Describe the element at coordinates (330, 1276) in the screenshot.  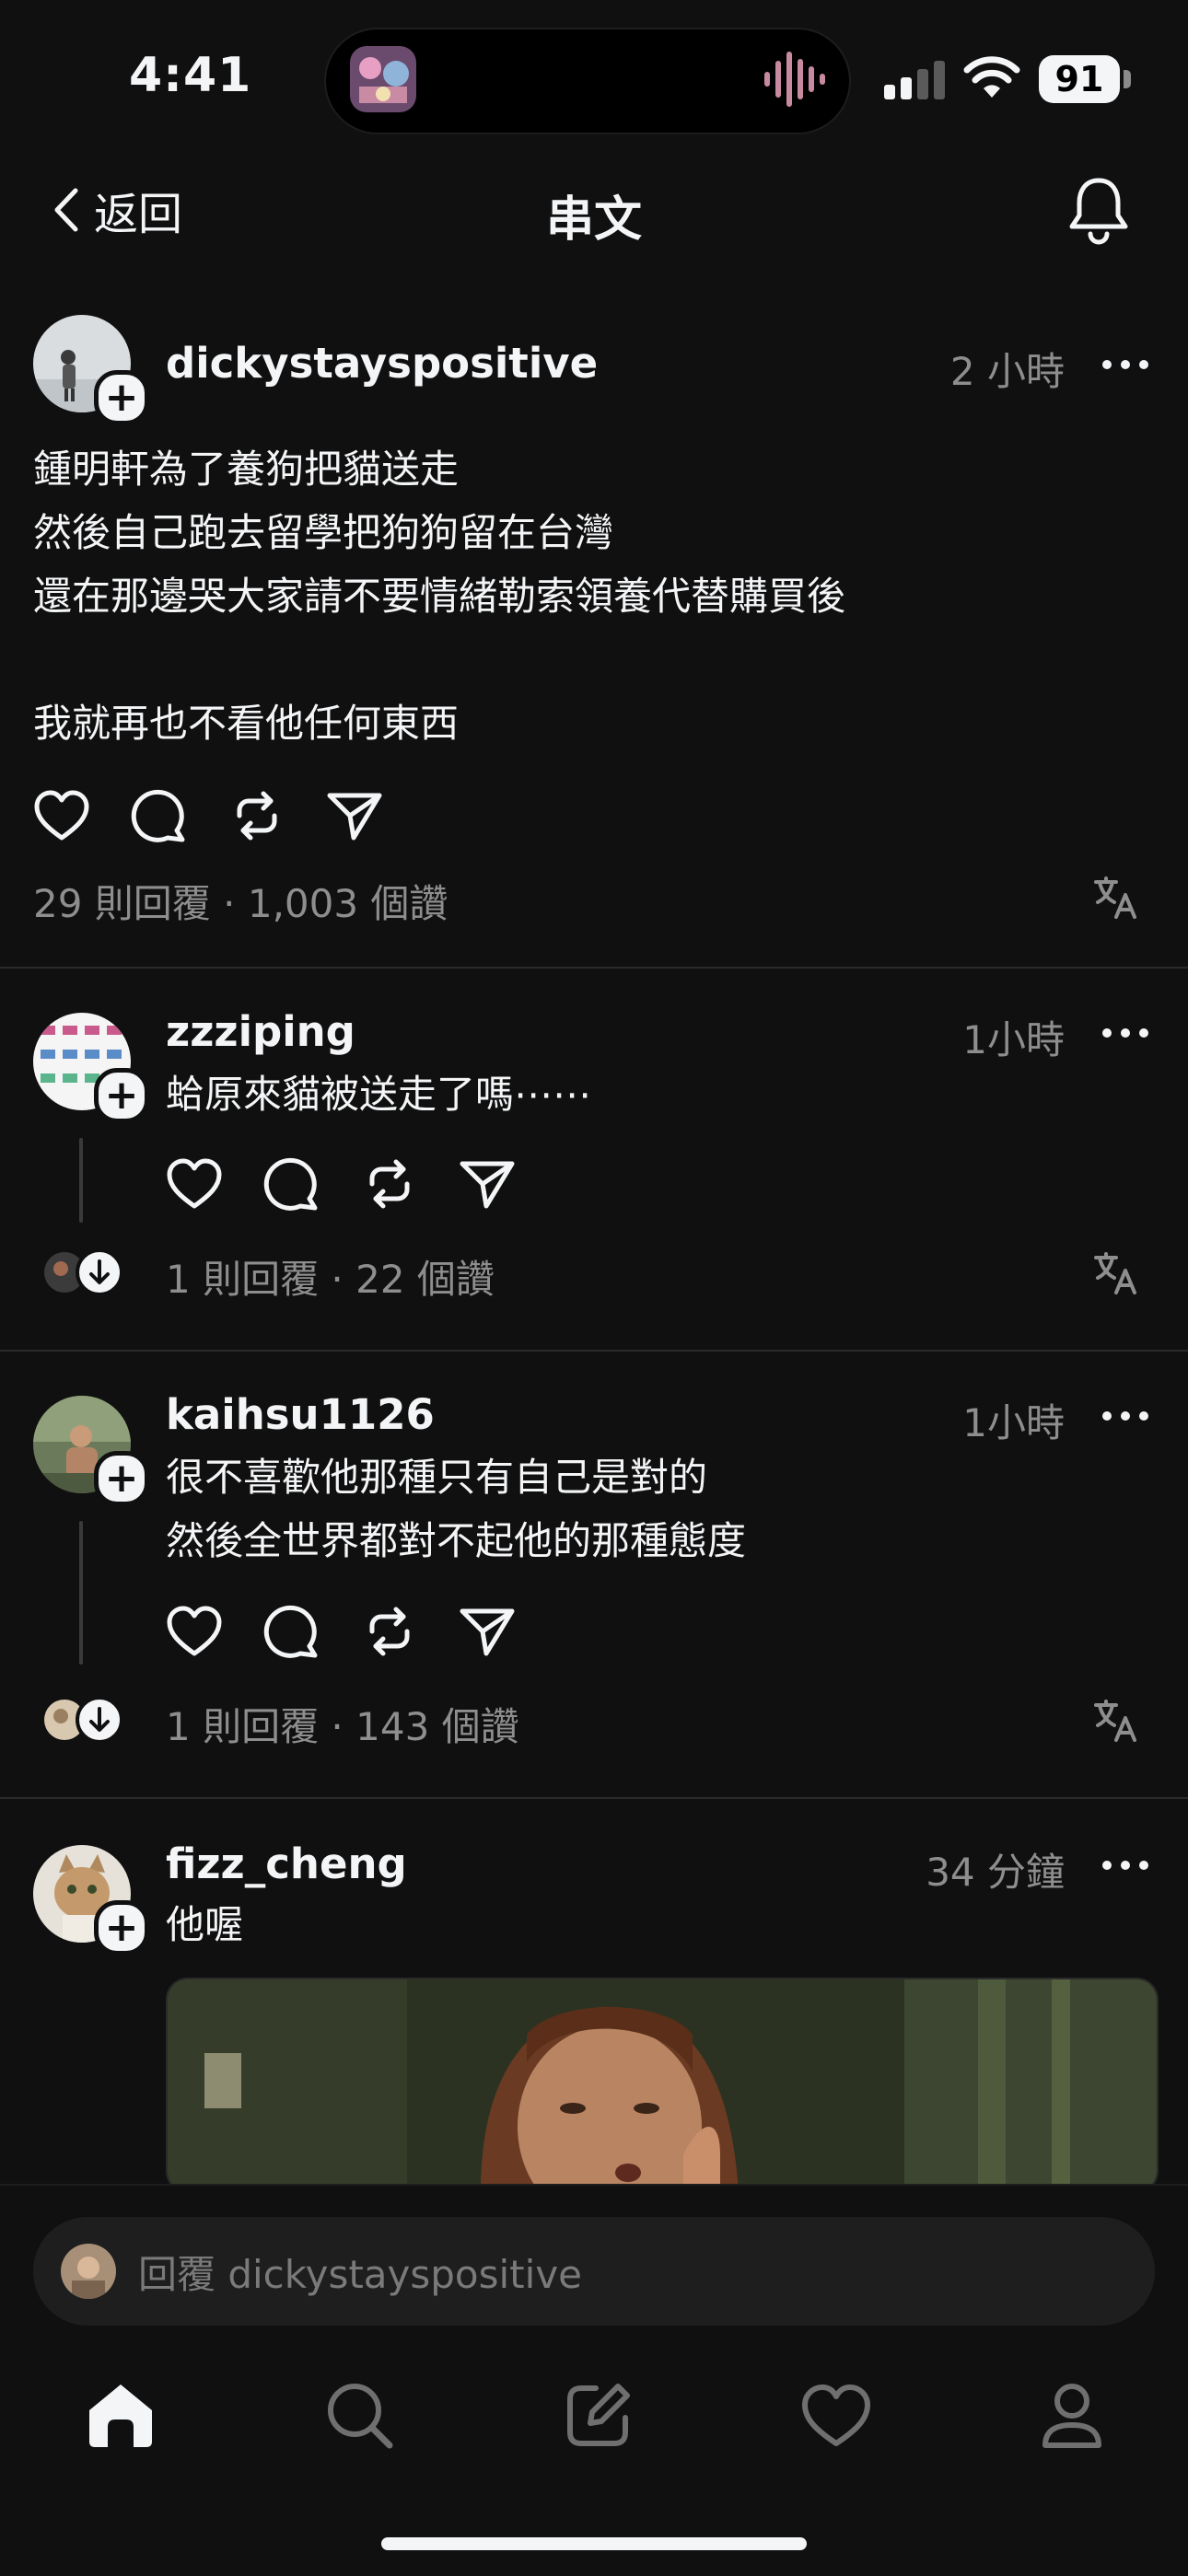
I see `reply-stats: 1 則回覆 · 22 個讚` at that location.